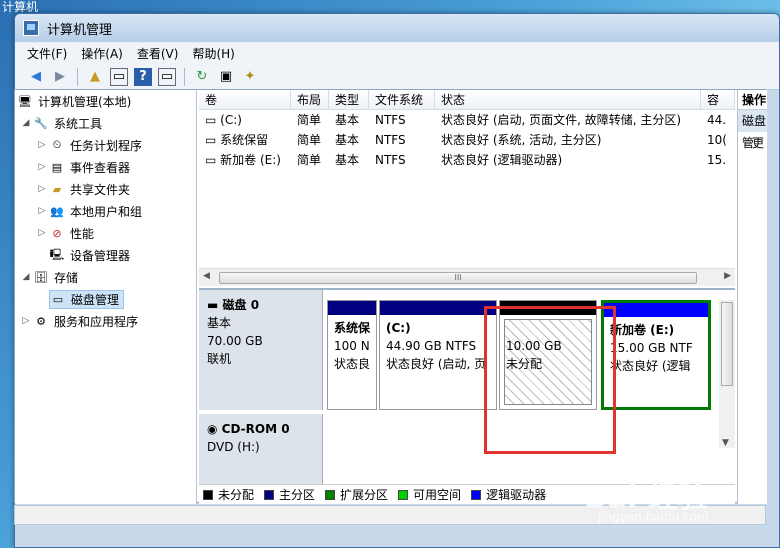 This screenshot has width=780, height=548. Describe the element at coordinates (550, 380) in the screenshot. I see `highlight-box` at that location.